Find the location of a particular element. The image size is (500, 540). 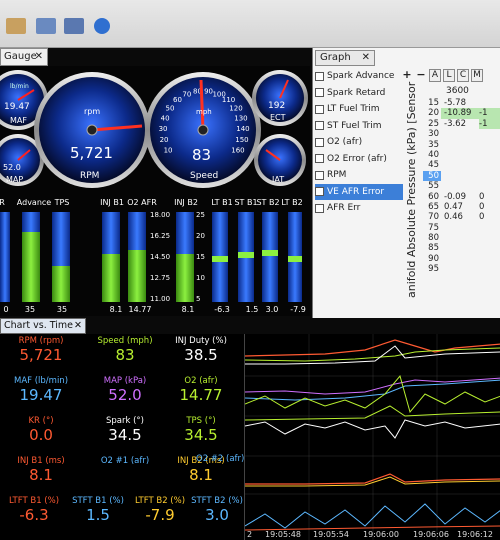

readout-ltftb1: LTFT B1 (%) -6.3 is located at coordinates (34, 510).